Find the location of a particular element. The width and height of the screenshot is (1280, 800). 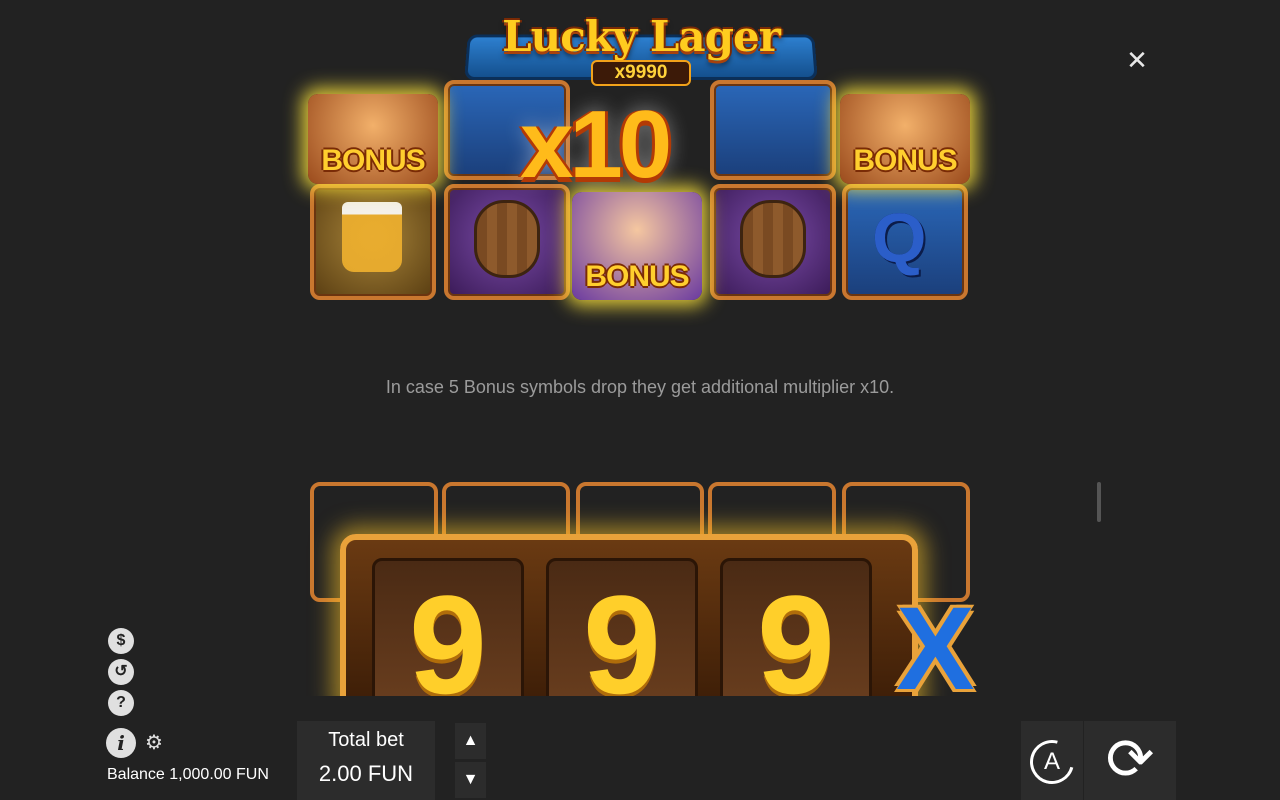

spin-button: ⟳ is located at coordinates (1130, 760).